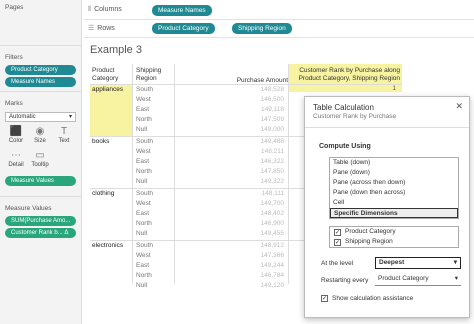 This screenshot has width=474, height=324. I want to click on rows-icon: ☰, so click(91, 28).